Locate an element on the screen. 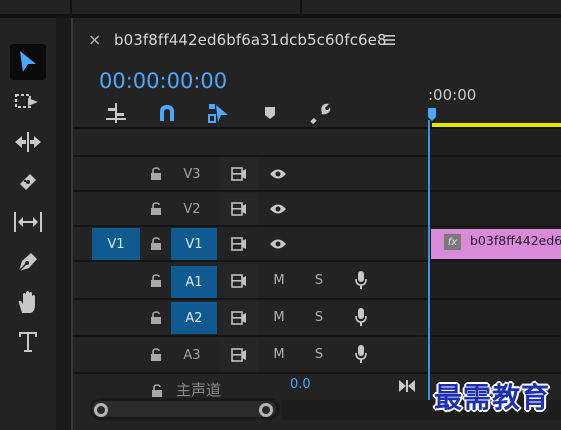 The height and width of the screenshot is (430, 561). track-label-v3: V3 is located at coordinates (192, 174).